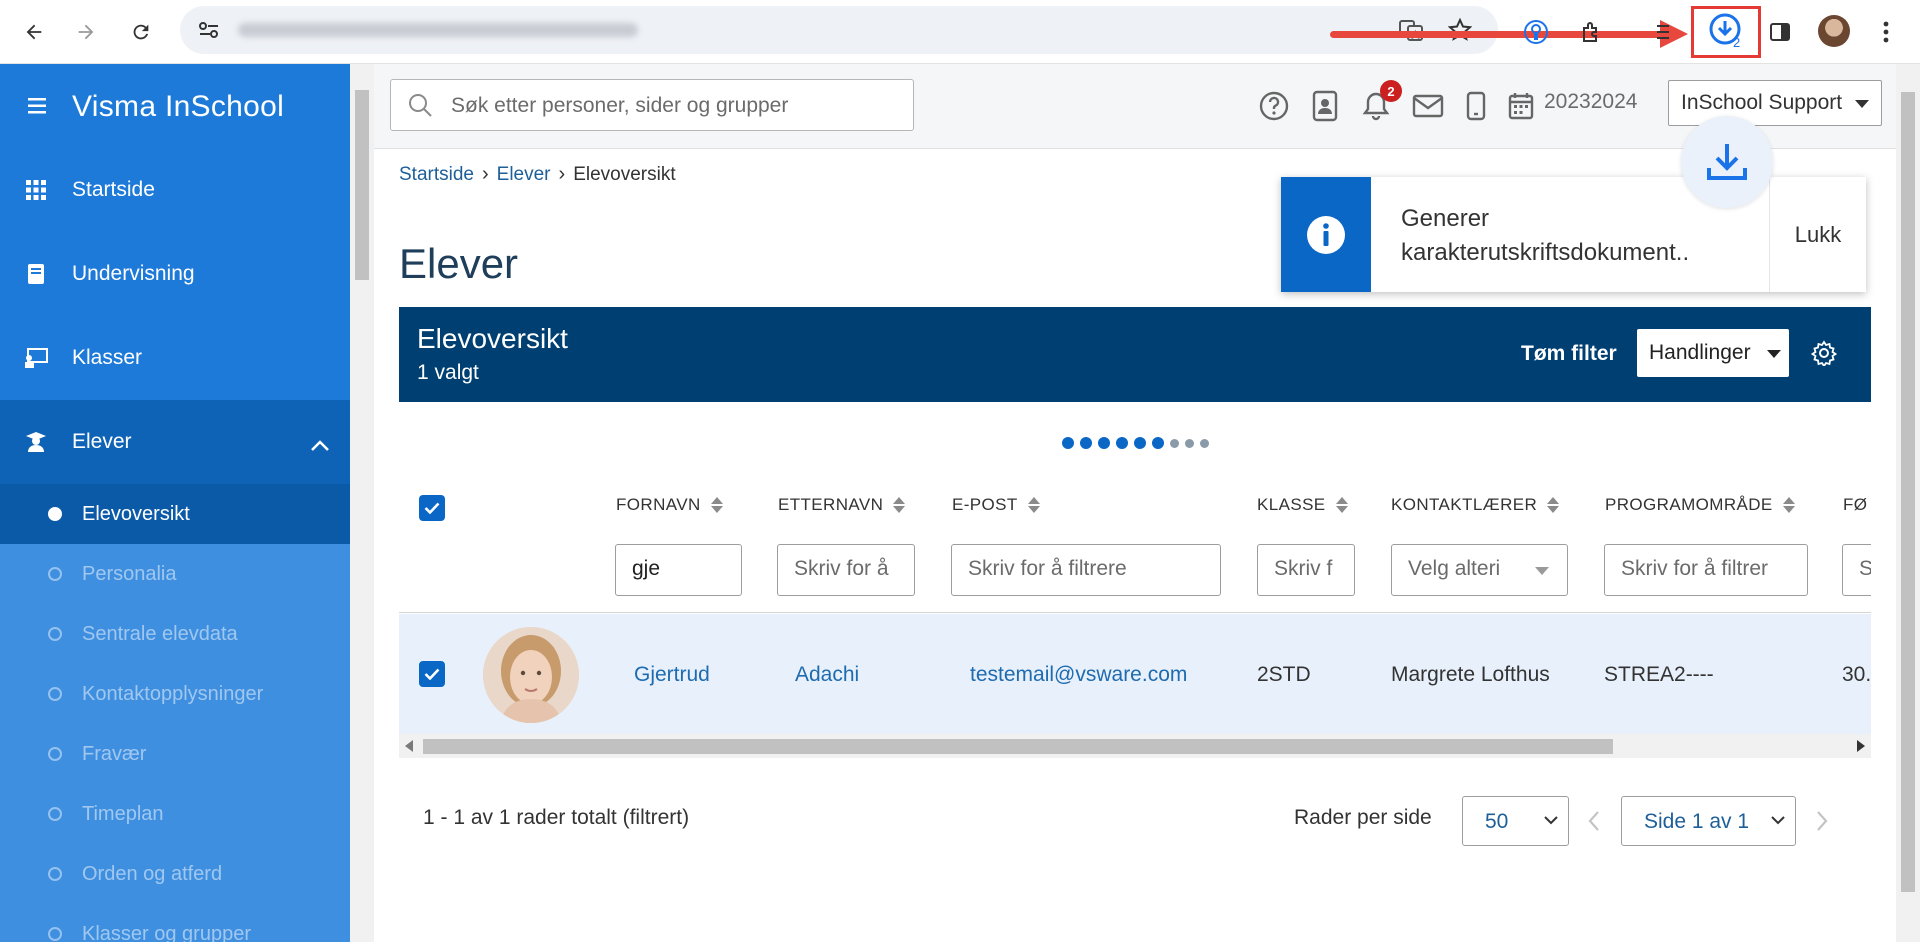 This screenshot has width=1920, height=942. I want to click on sidebar-subitem-timeplan: Timeplan, so click(175, 814).